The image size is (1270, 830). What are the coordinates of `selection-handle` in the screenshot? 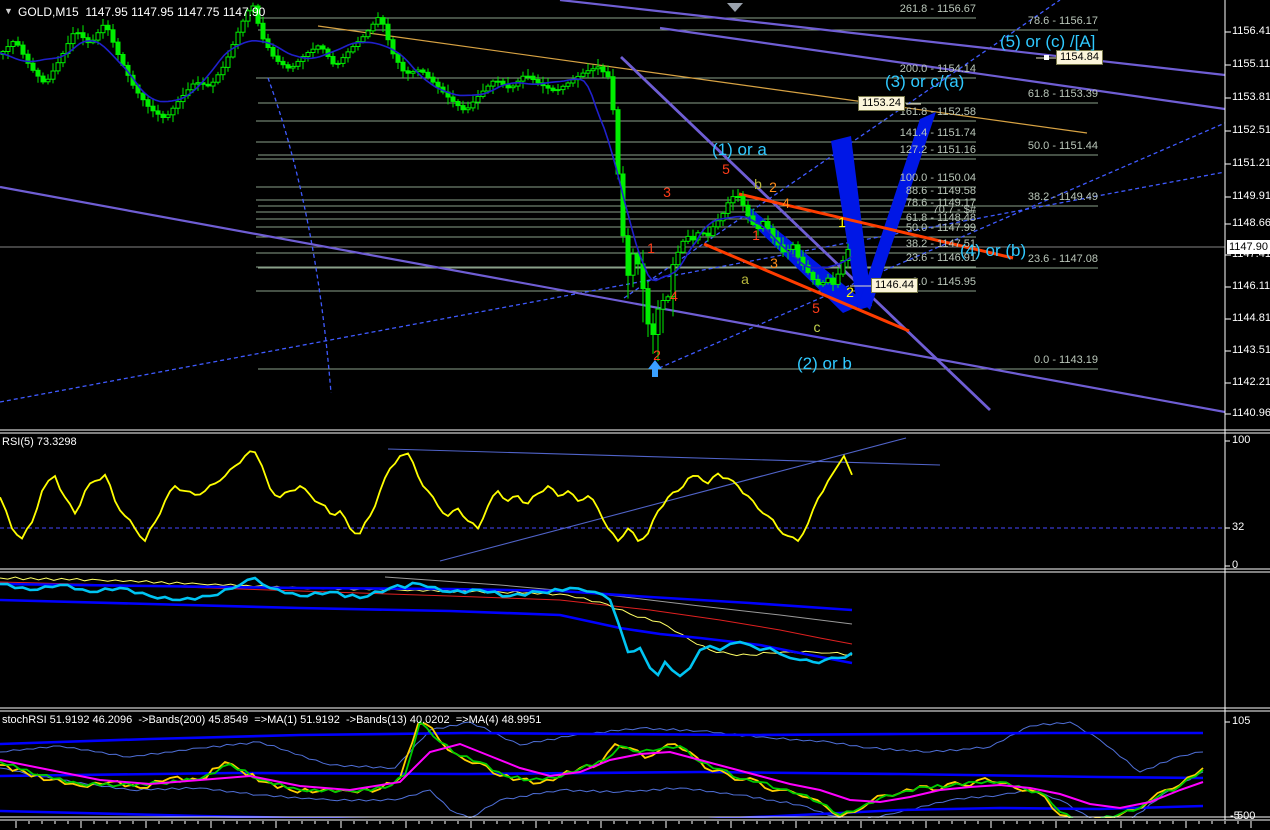 It's located at (1046, 57).